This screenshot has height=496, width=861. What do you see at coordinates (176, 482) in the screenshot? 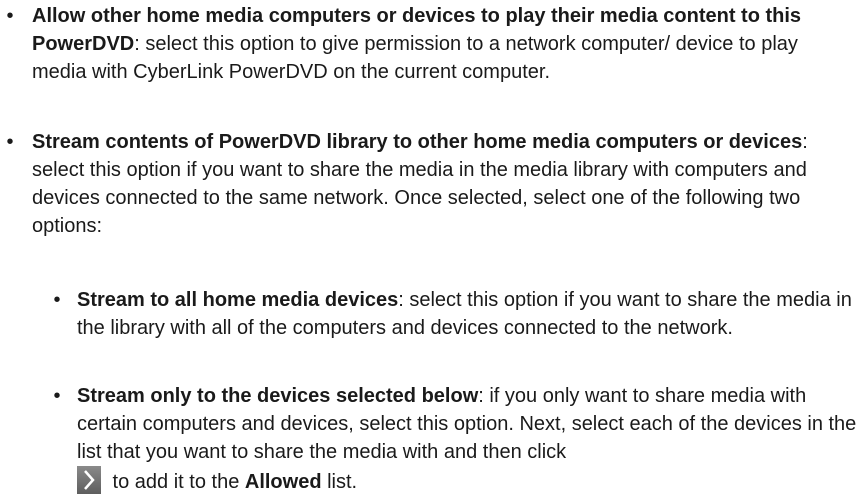
I see `item-text-after-icon: to add it to the` at bounding box center [176, 482].